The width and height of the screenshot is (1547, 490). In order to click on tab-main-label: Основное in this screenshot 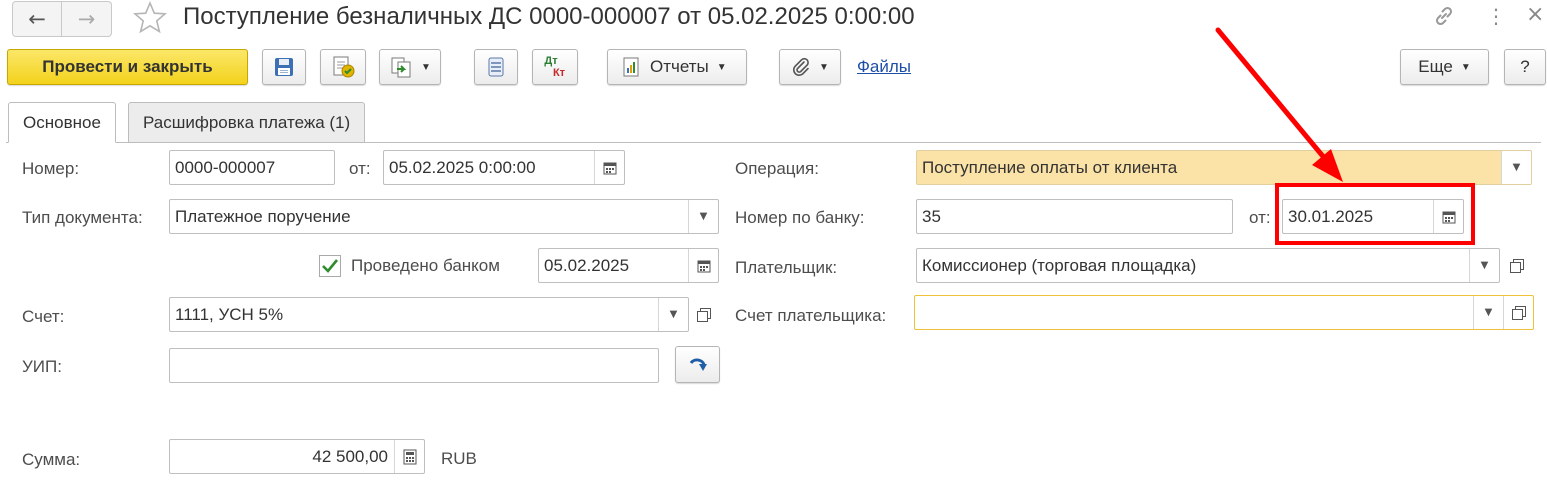, I will do `click(62, 122)`.